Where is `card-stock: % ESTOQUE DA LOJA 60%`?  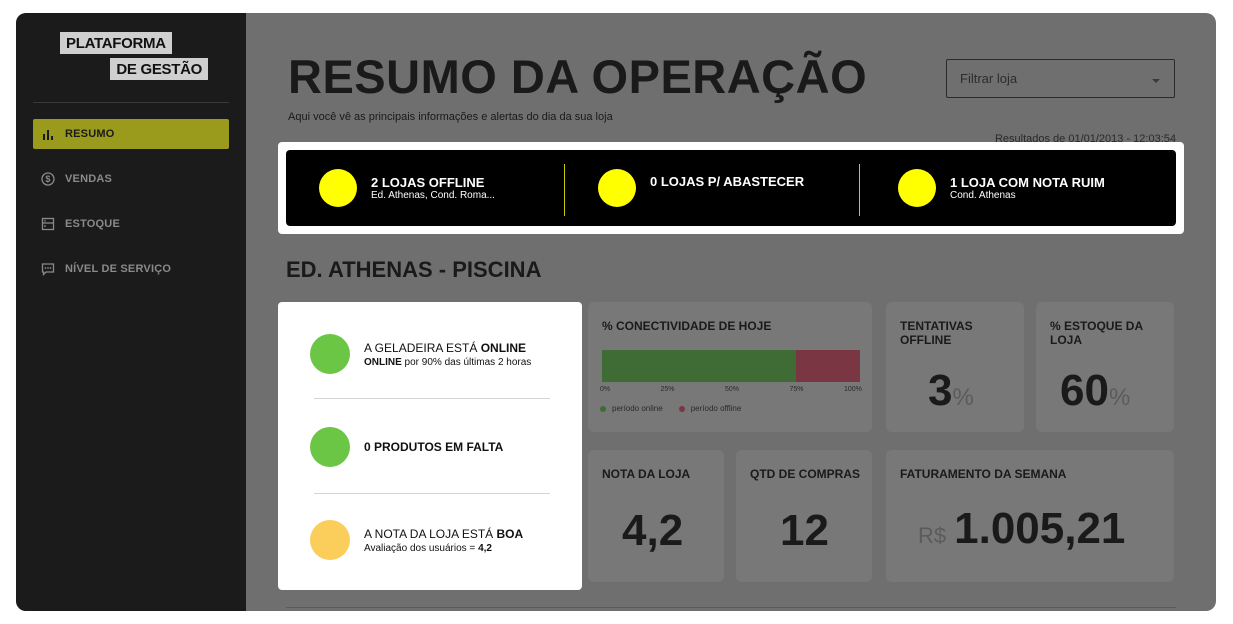
card-stock: % ESTOQUE DA LOJA 60% is located at coordinates (1105, 367).